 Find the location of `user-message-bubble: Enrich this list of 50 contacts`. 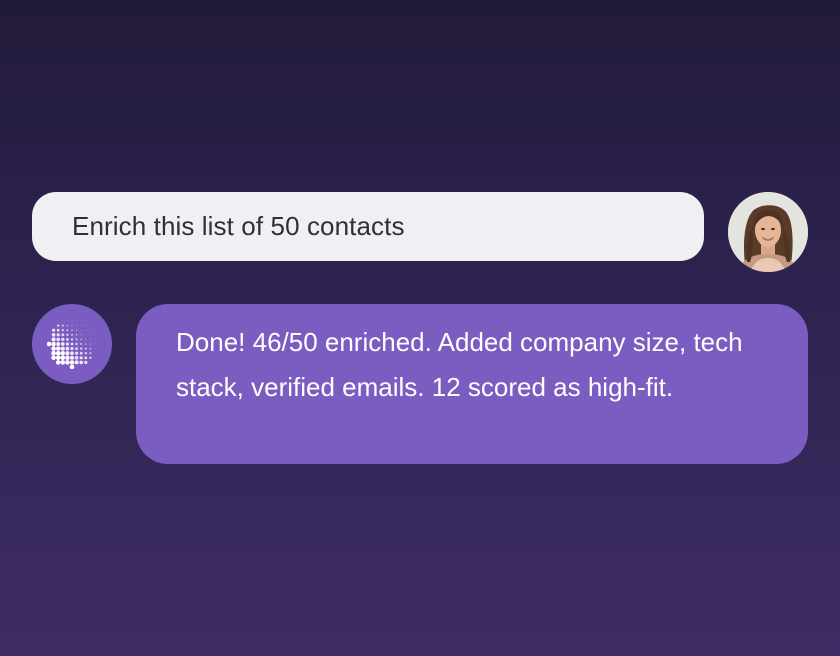

user-message-bubble: Enrich this list of 50 contacts is located at coordinates (368, 226).